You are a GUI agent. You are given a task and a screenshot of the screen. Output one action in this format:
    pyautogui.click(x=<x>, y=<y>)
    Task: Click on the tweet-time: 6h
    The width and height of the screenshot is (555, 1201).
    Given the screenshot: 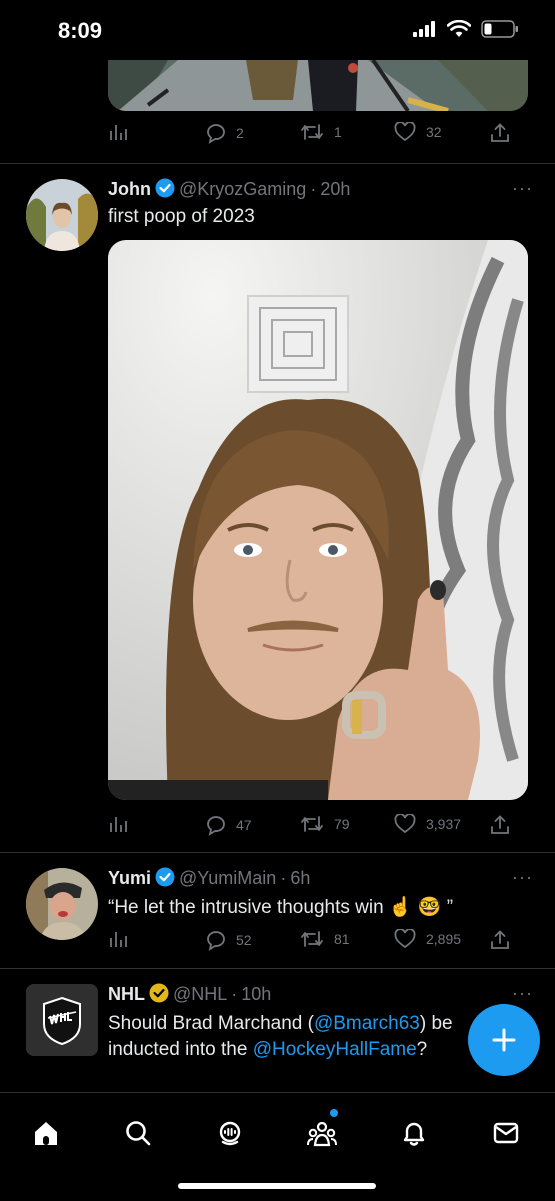 What is the action you would take?
    pyautogui.click(x=300, y=878)
    